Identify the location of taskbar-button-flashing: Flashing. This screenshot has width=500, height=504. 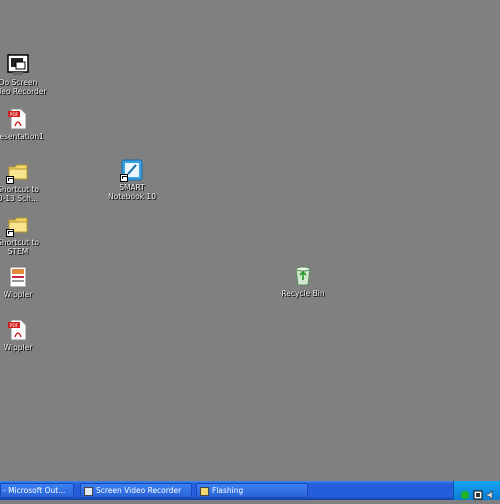
(252, 490).